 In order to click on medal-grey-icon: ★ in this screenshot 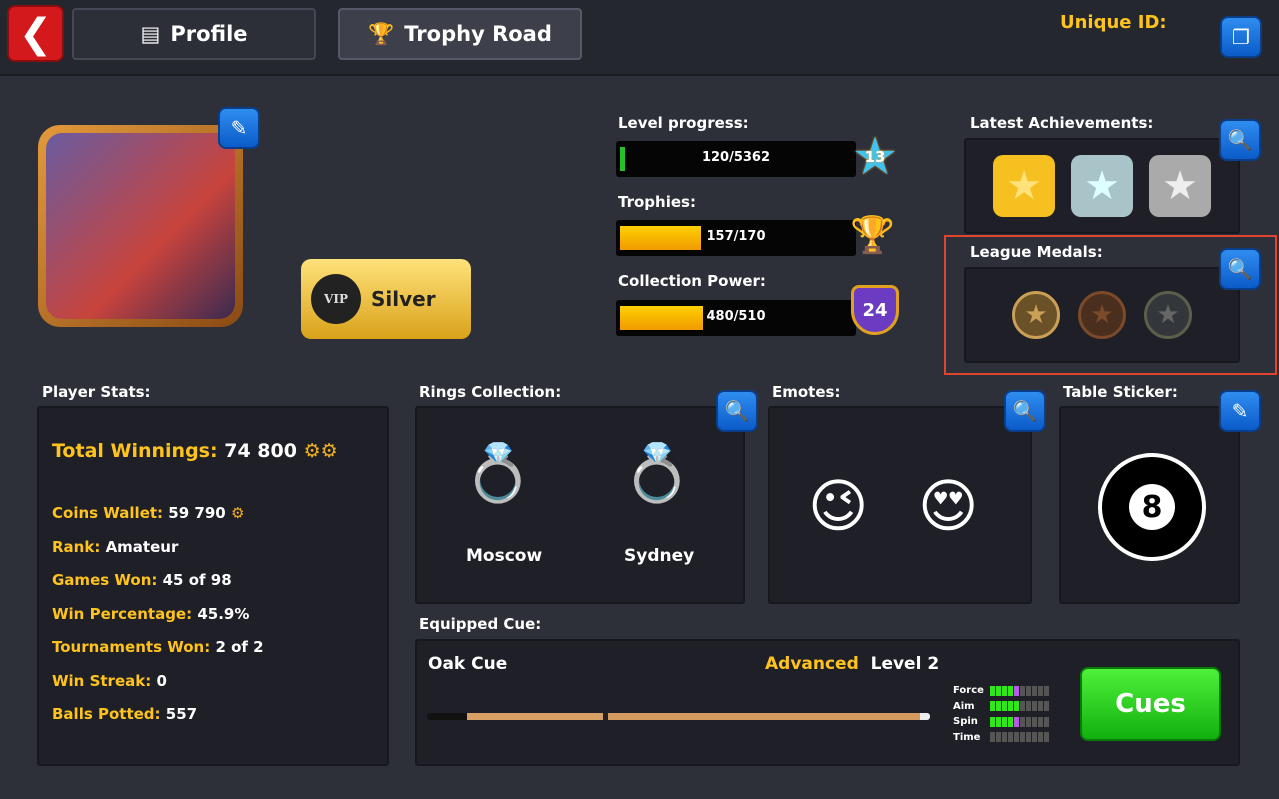, I will do `click(1168, 315)`.